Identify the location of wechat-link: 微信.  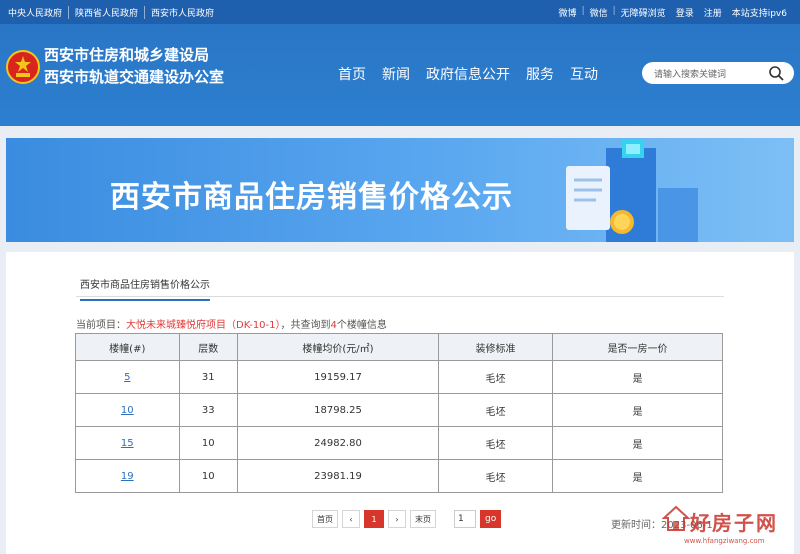
(599, 12).